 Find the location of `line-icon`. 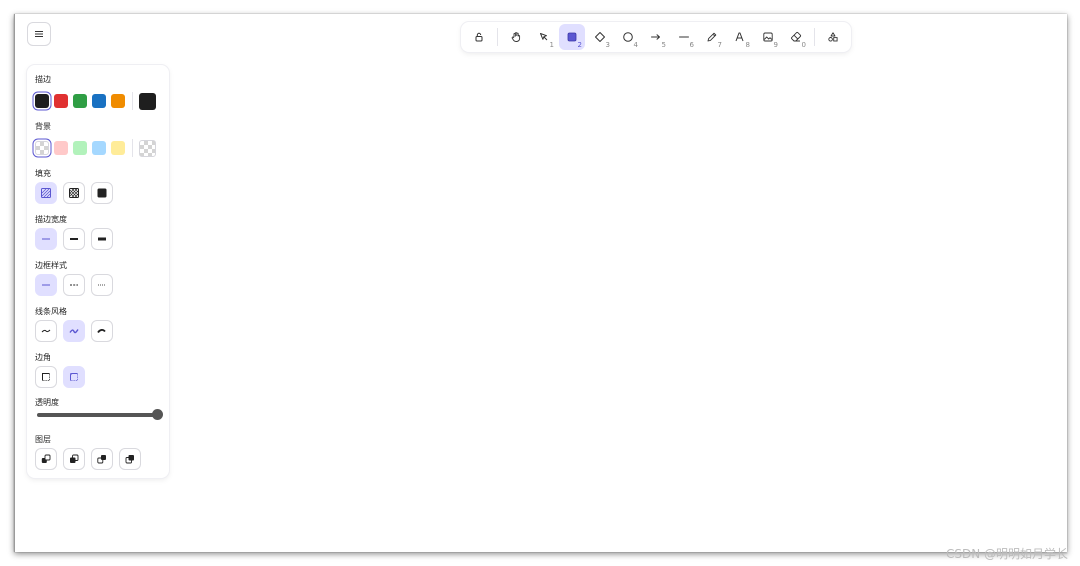

line-icon is located at coordinates (684, 37).